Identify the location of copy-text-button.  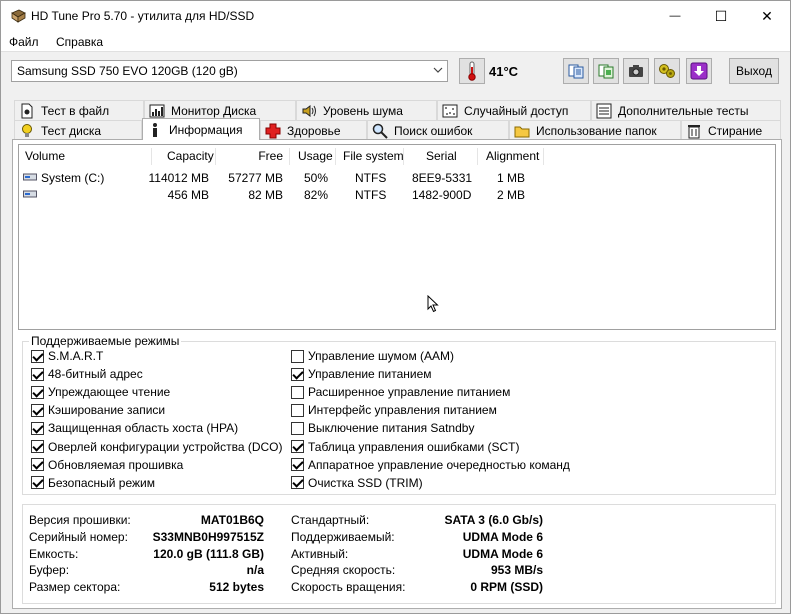
(576, 71).